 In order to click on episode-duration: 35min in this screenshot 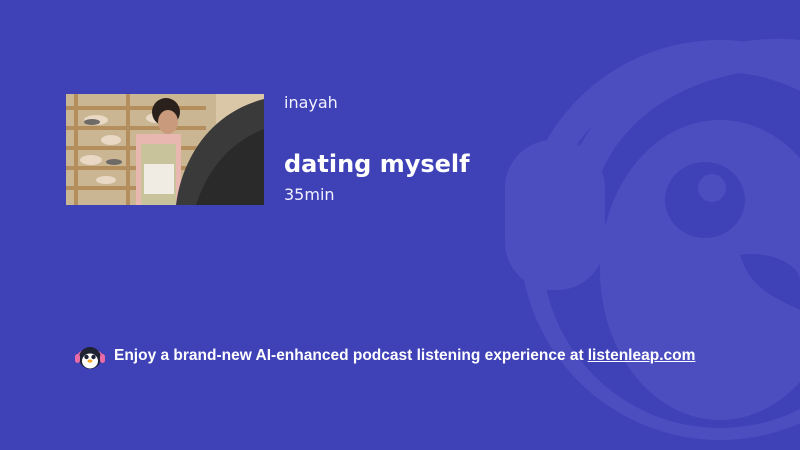, I will do `click(309, 194)`.